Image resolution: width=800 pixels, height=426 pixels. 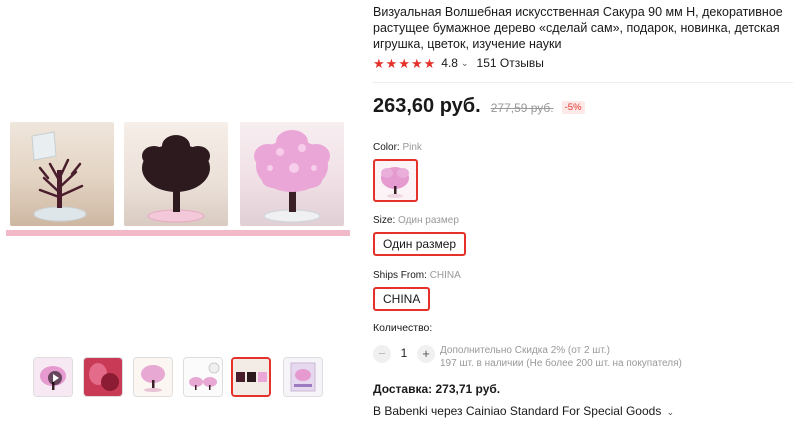 I want to click on rating-value: 4.8, so click(x=449, y=63).